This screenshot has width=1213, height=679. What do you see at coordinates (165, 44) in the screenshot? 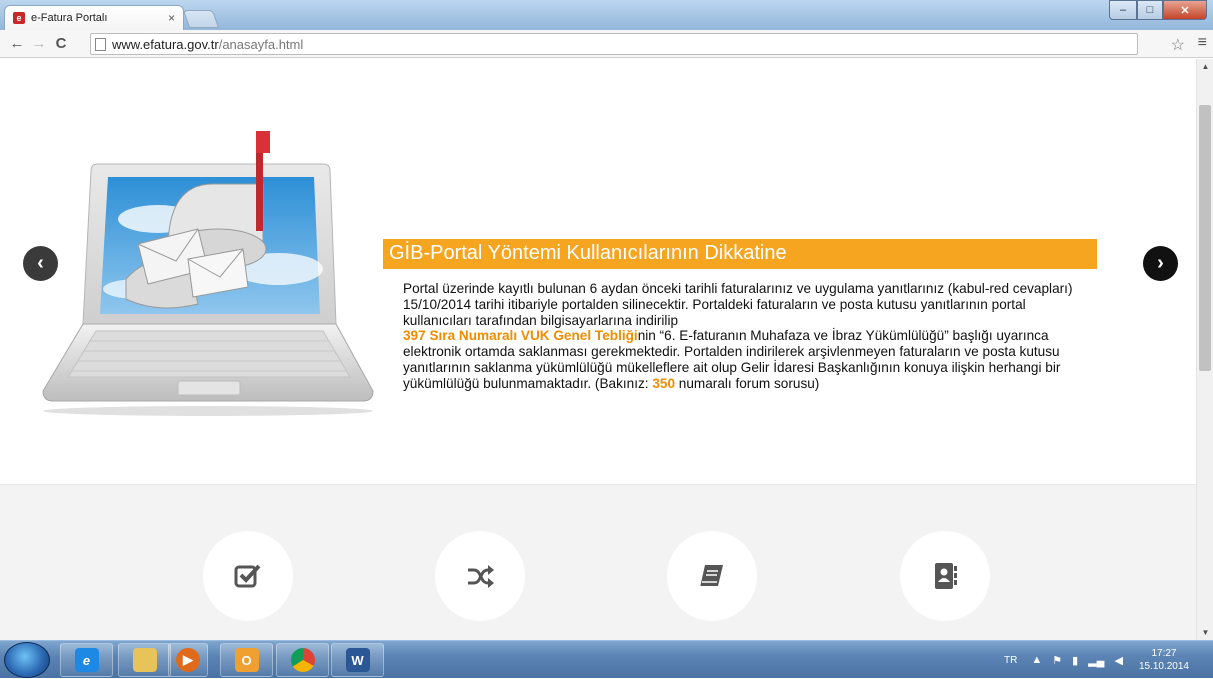
I see `url-host: www.efatura.gov.tr` at bounding box center [165, 44].